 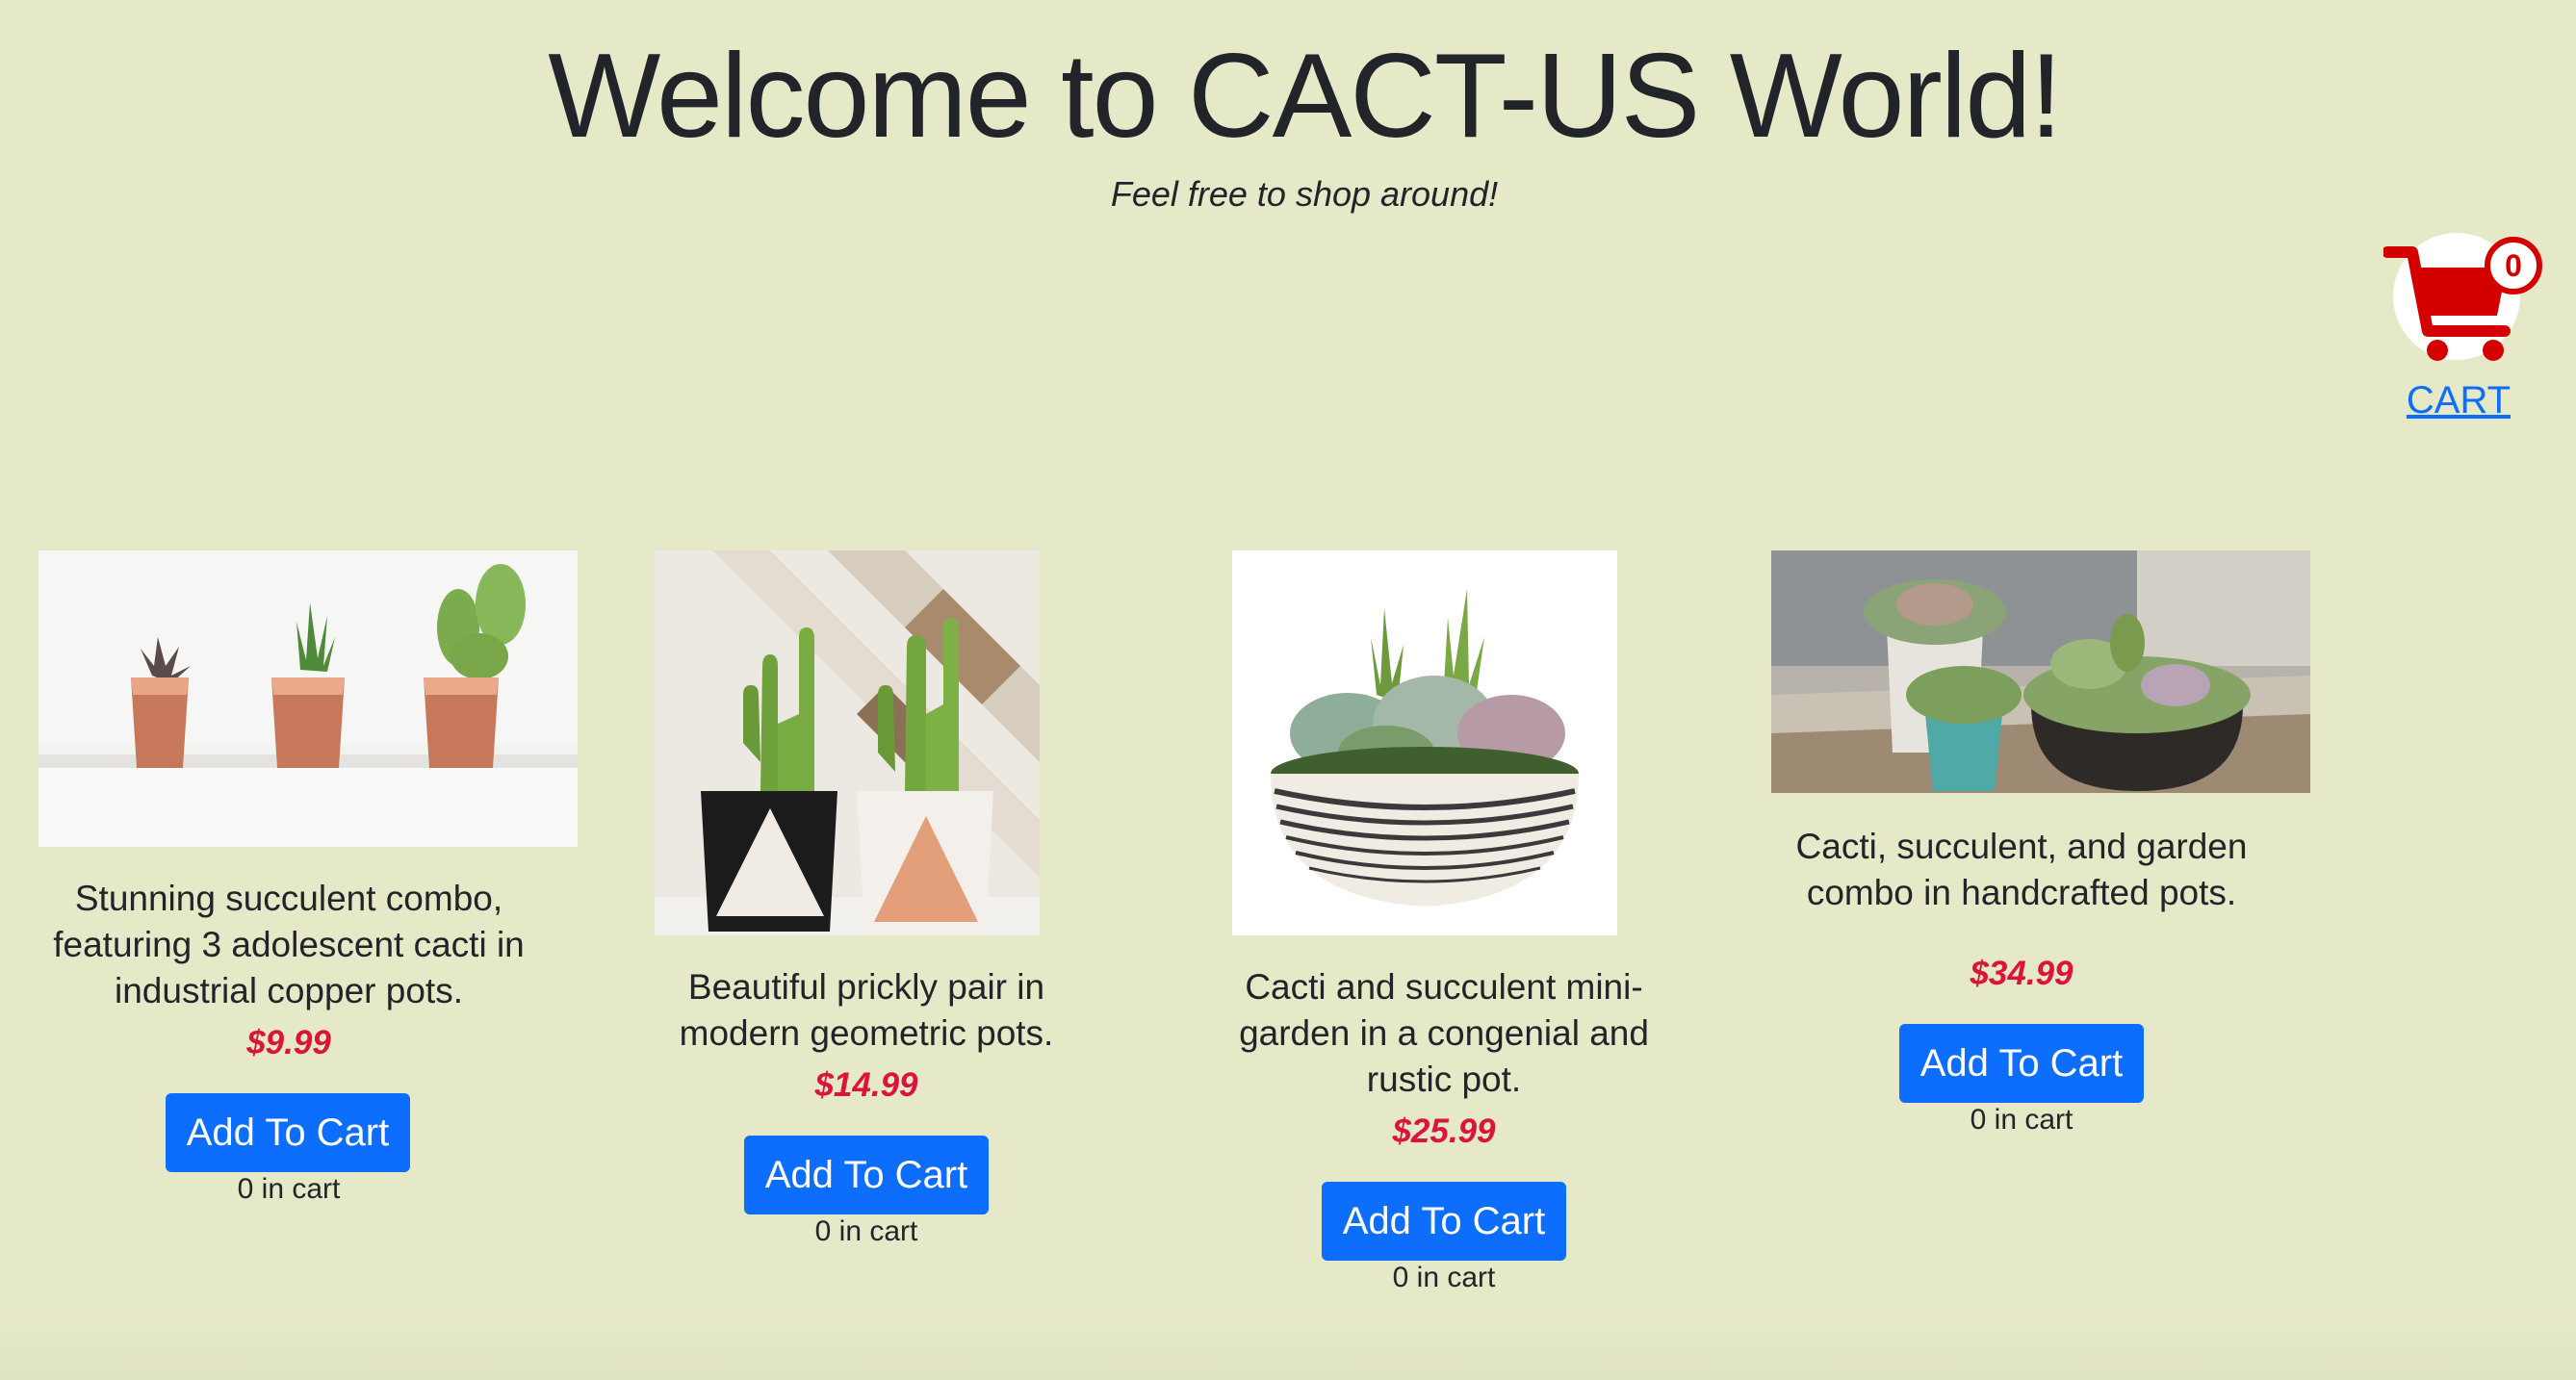 I want to click on product-price-4: $34.99, so click(x=2022, y=973).